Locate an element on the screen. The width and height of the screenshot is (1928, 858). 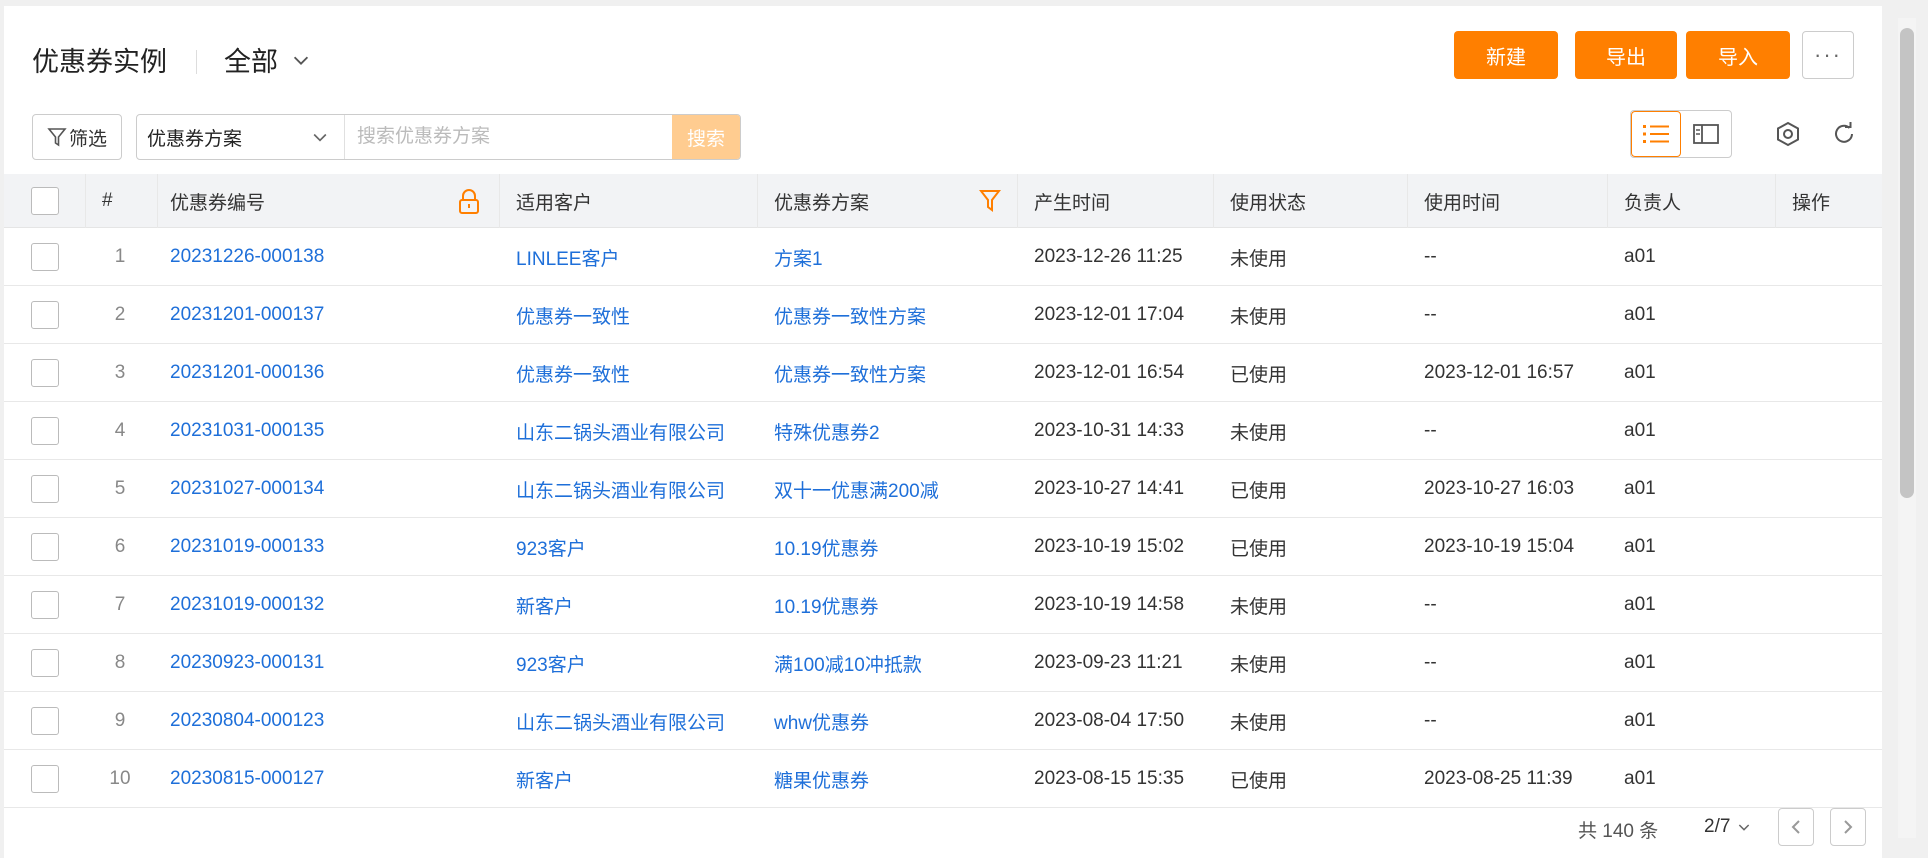
cell-plan: 方案1 is located at coordinates (888, 257).